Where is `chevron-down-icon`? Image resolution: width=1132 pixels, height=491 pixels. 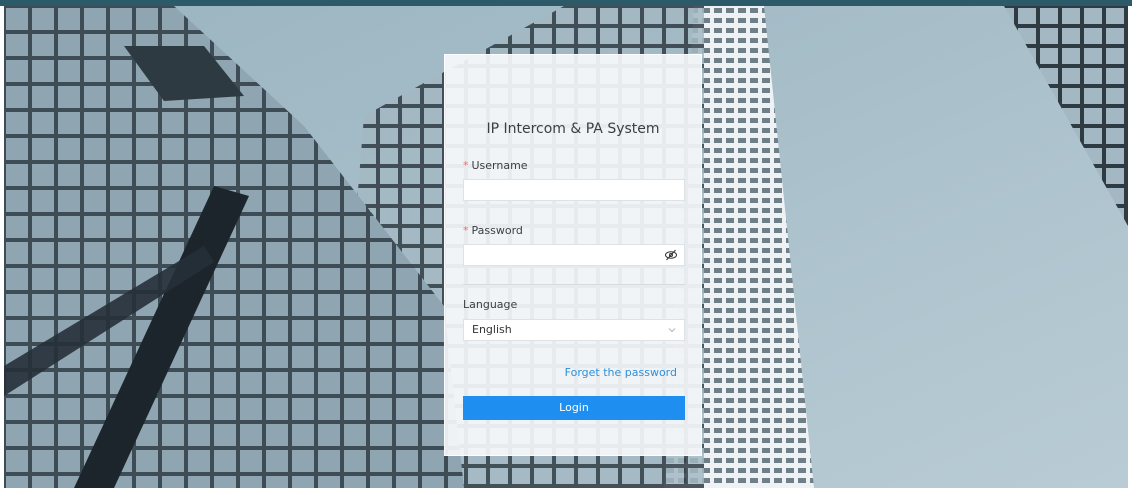
chevron-down-icon is located at coordinates (672, 330).